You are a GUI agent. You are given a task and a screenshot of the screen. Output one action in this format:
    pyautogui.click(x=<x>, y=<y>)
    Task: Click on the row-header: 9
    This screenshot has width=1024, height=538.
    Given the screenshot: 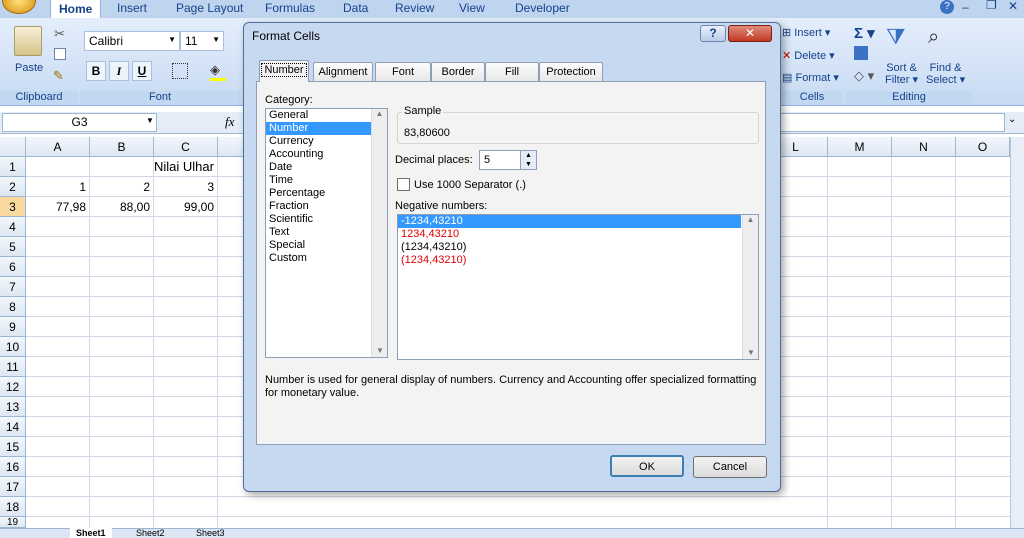 What is the action you would take?
    pyautogui.click(x=13, y=327)
    